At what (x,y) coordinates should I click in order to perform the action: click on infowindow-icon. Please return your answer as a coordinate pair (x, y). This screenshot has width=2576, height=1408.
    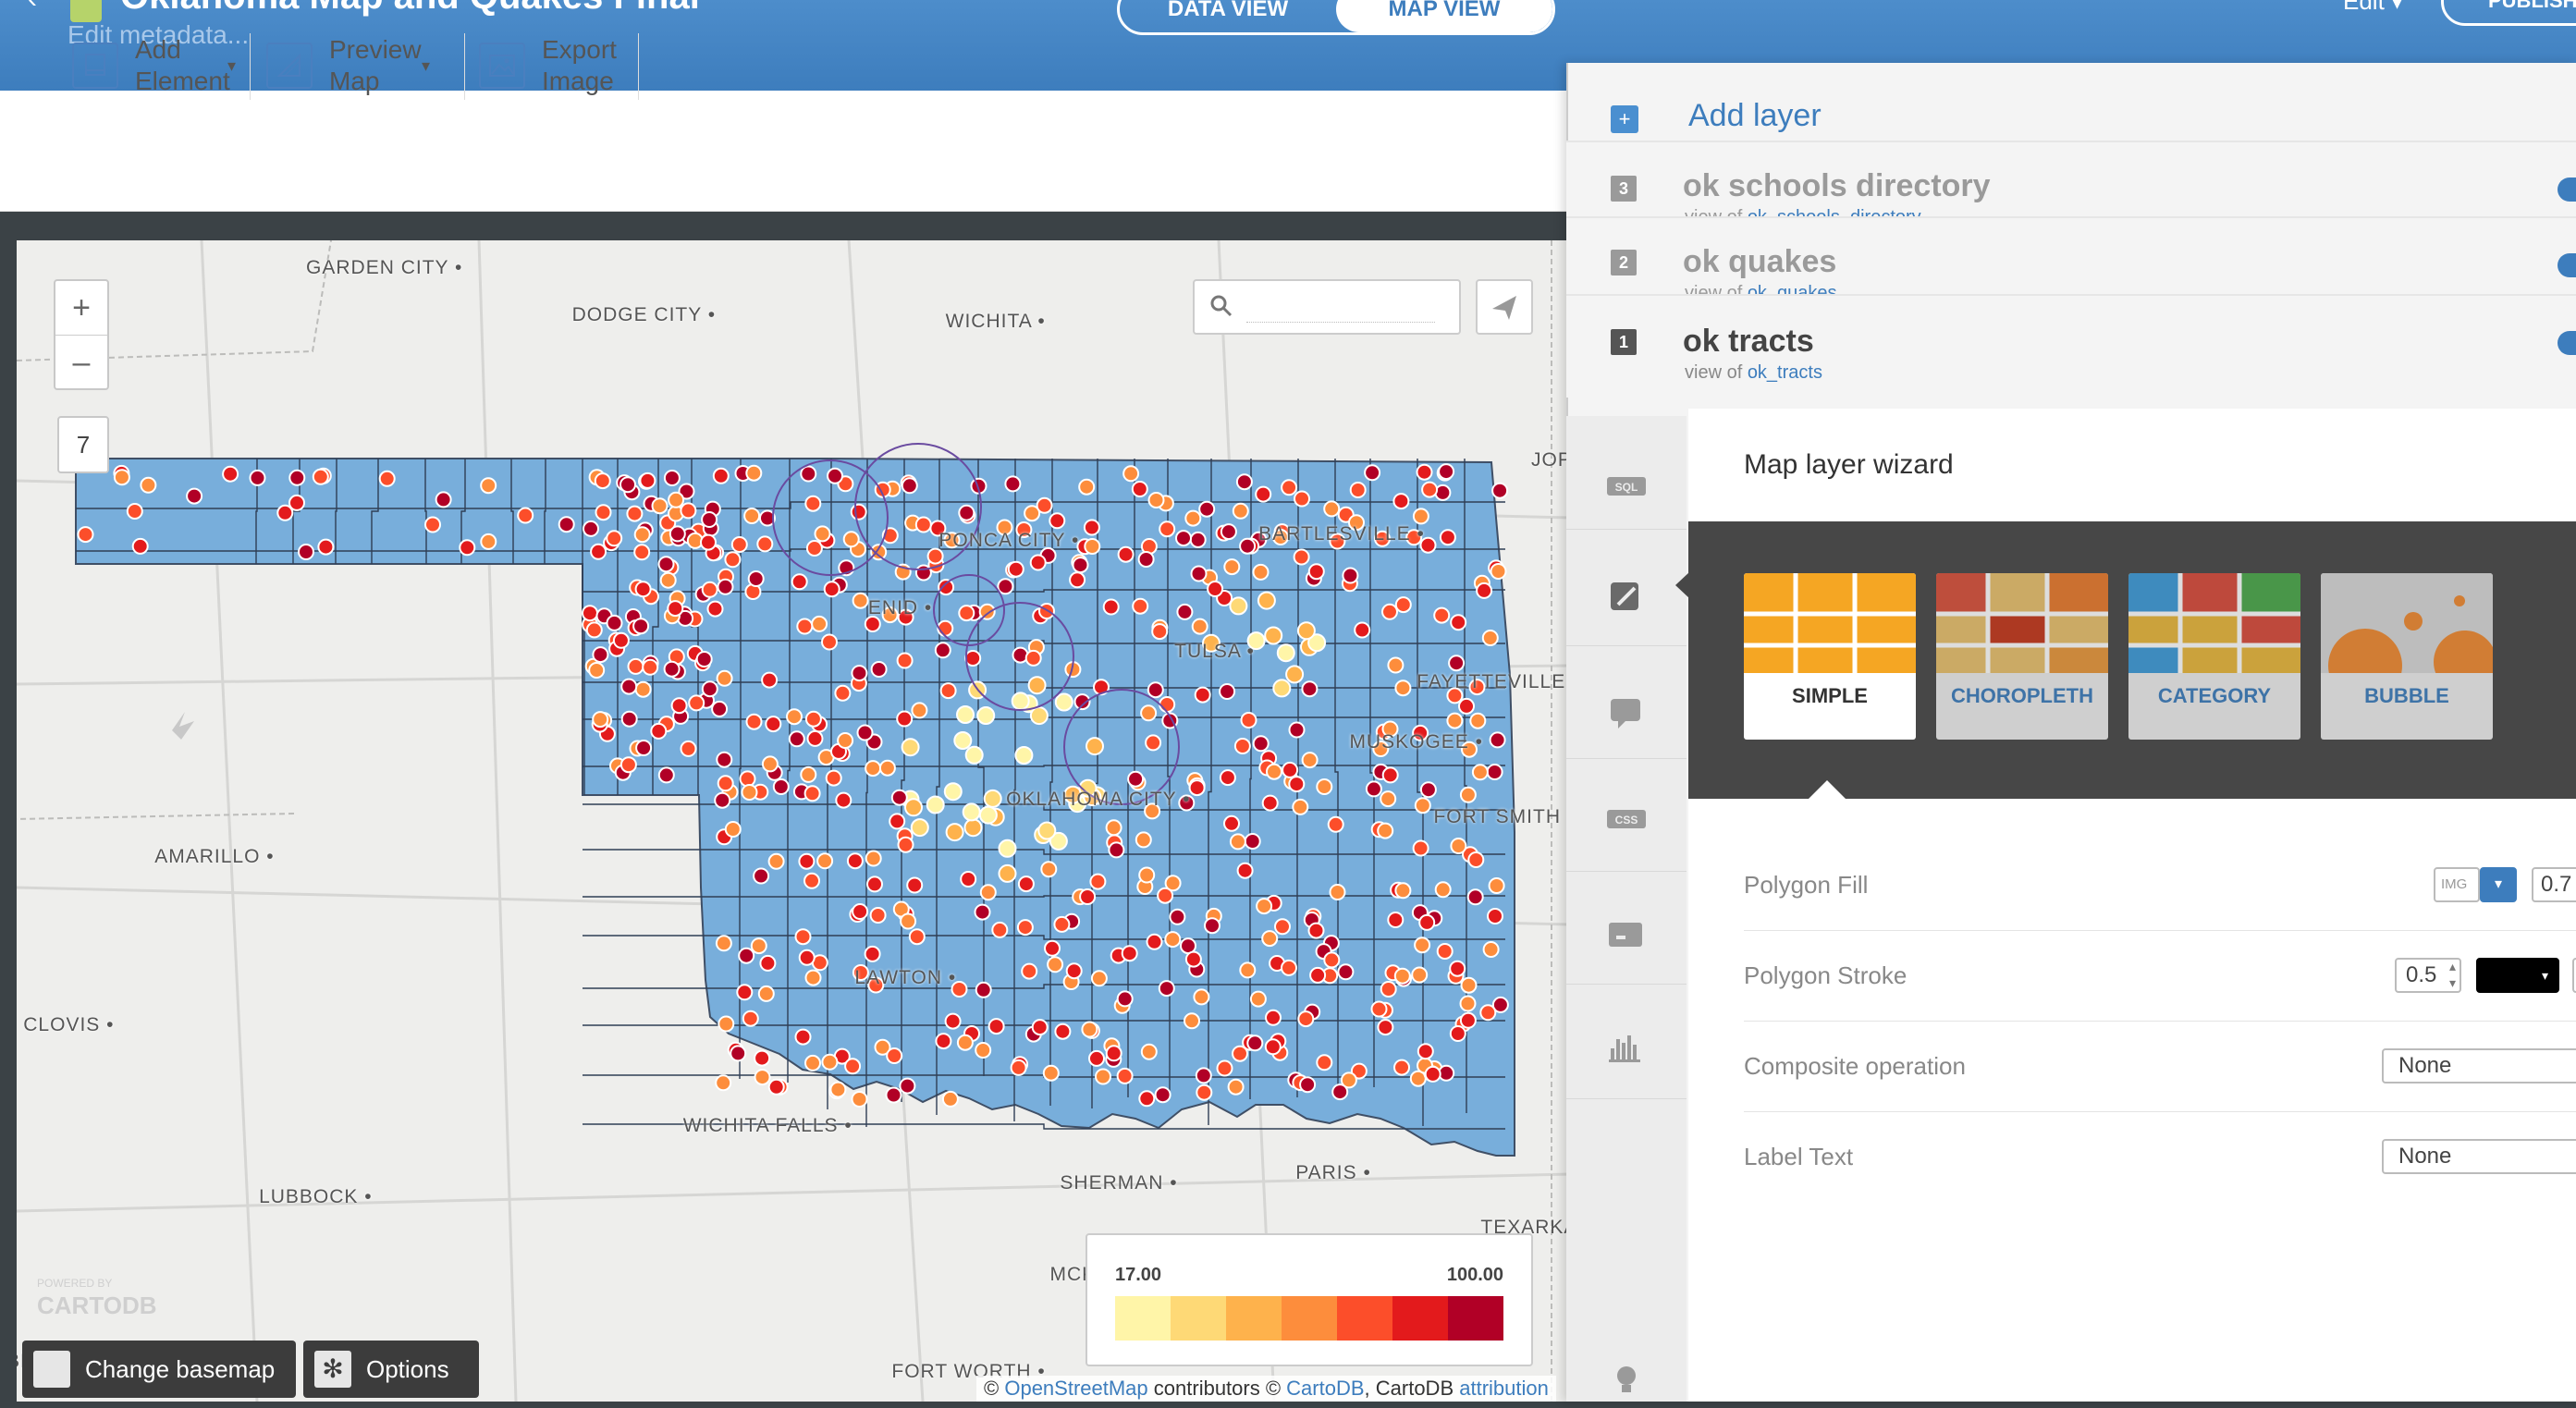
    Looking at the image, I should click on (1626, 713).